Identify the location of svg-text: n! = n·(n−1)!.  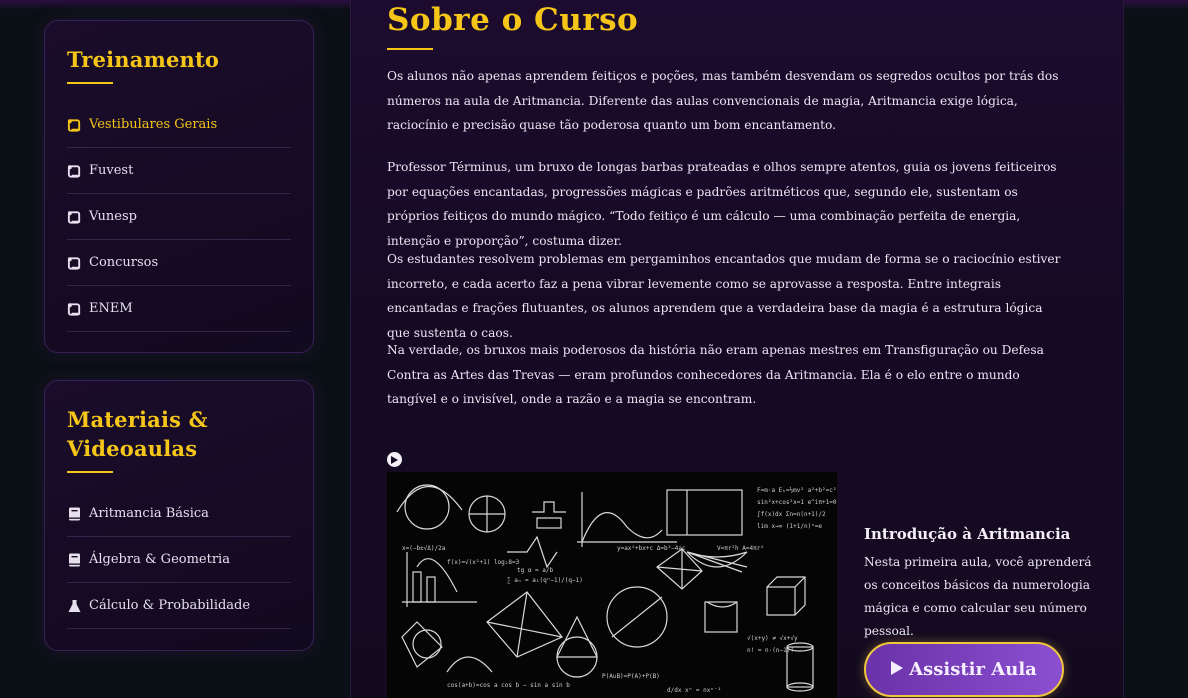
(770, 650).